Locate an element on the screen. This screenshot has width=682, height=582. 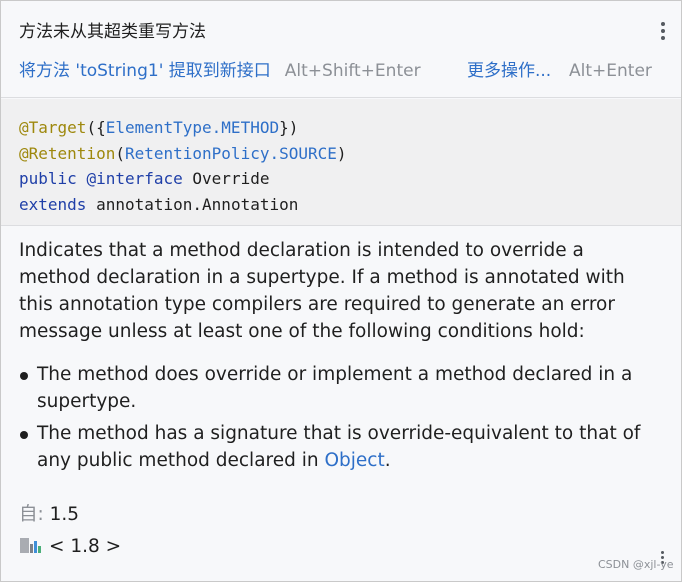
object-link: Object is located at coordinates (354, 460).